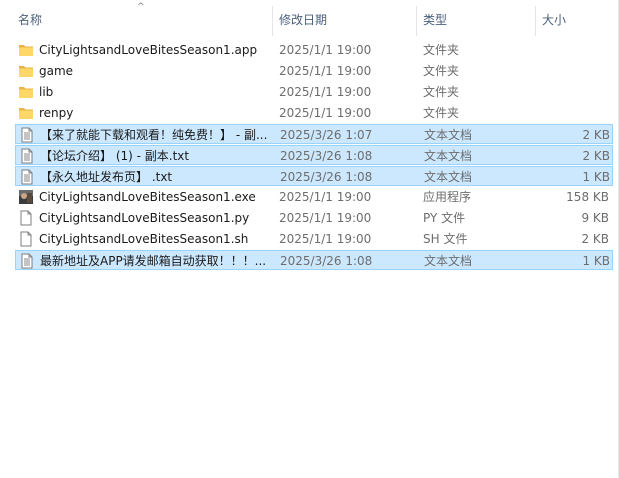  What do you see at coordinates (148, 50) in the screenshot?
I see `file-name: CityLightsandLoveBitesSeason1.app` at bounding box center [148, 50].